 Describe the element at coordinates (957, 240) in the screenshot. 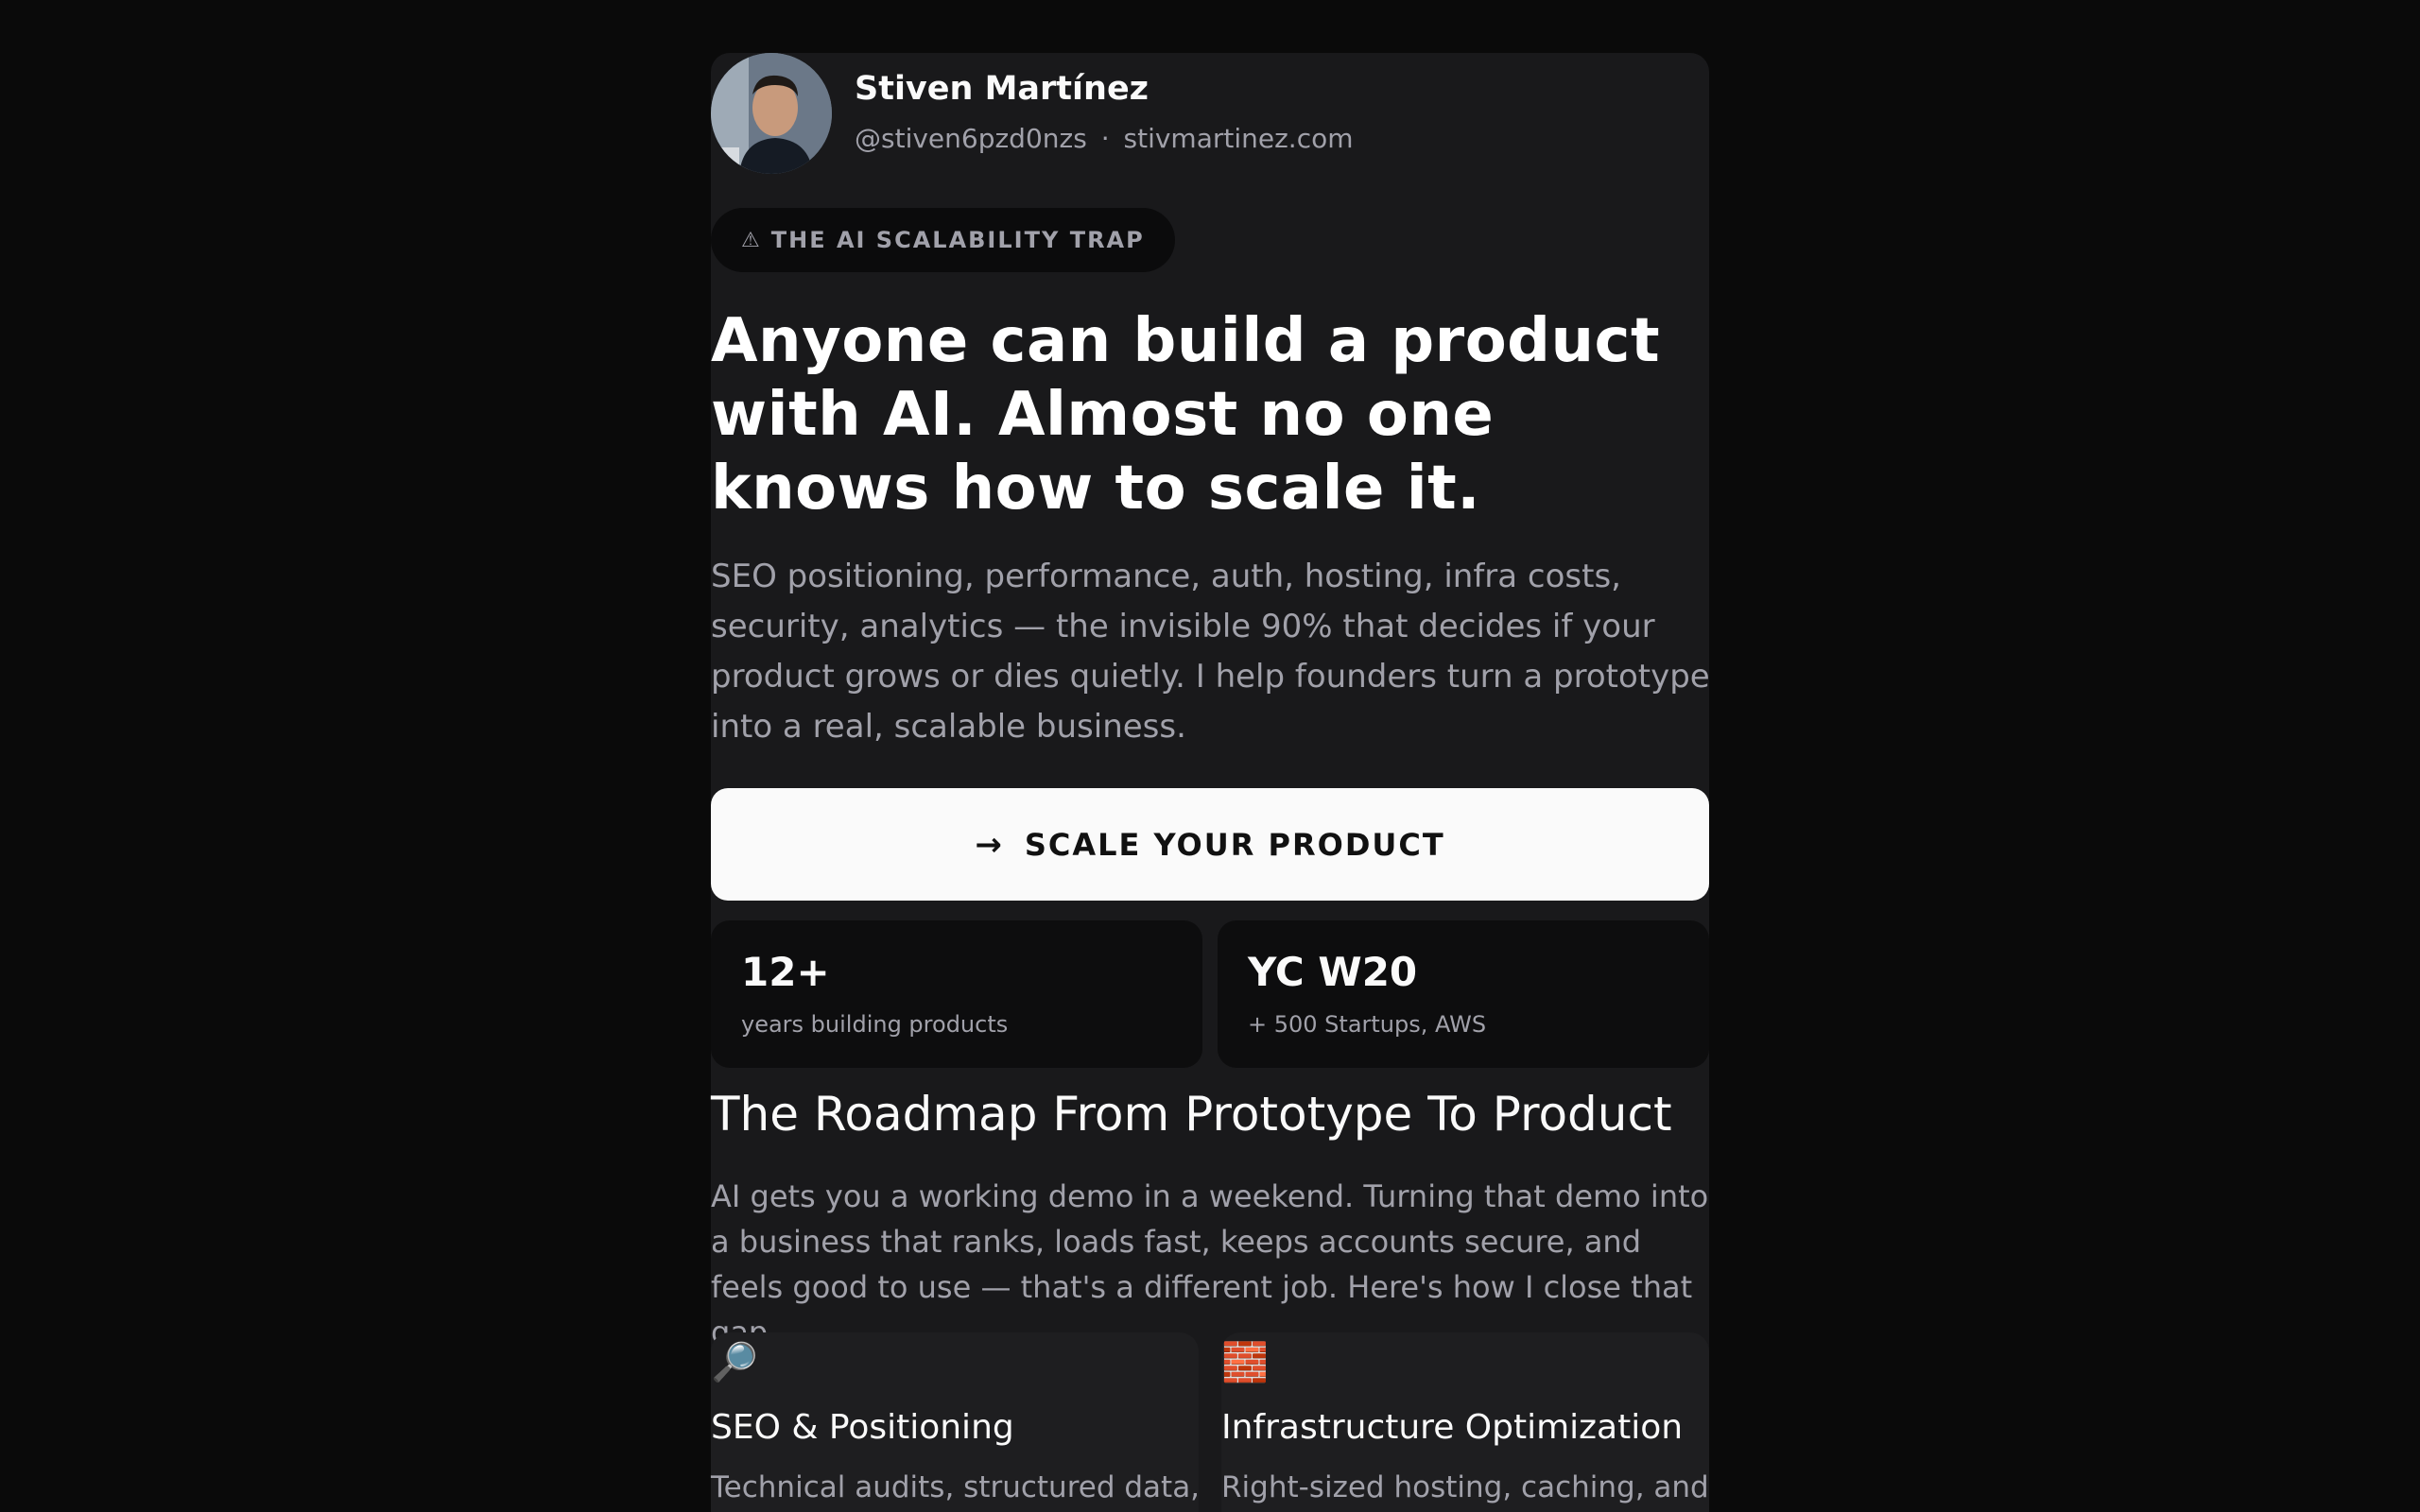

I see `topic-badge-label: THE AI SCALABILITY TRAP` at that location.